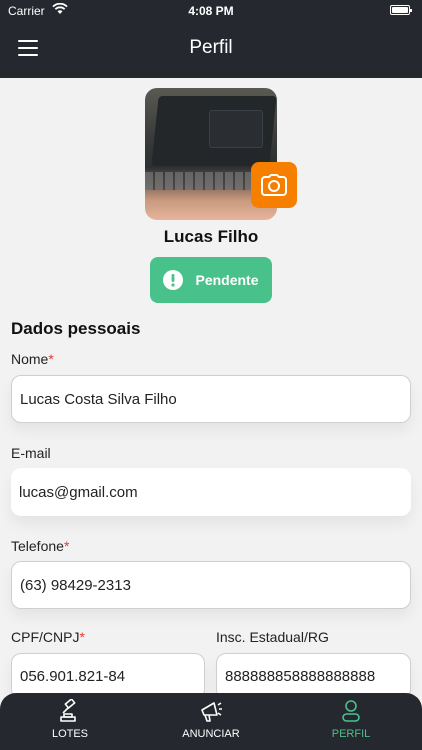 Image resolution: width=422 pixels, height=750 pixels. Describe the element at coordinates (211, 399) in the screenshot. I see `nome-field: Lucas Costa Silva Filho` at that location.